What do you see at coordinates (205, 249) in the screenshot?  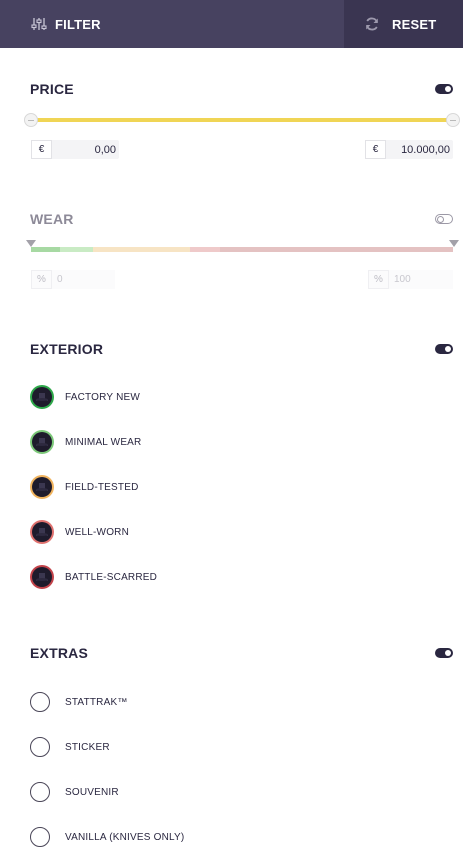 I see `wear-segment-well-worn` at bounding box center [205, 249].